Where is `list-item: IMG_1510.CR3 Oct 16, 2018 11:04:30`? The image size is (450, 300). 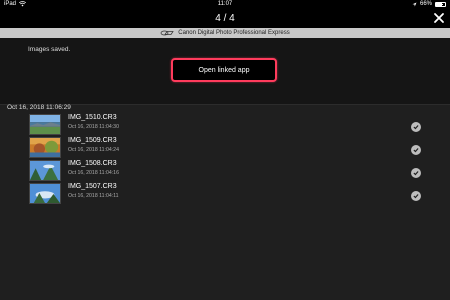 list-item: IMG_1510.CR3 Oct 16, 2018 11:04:30 is located at coordinates (225, 124).